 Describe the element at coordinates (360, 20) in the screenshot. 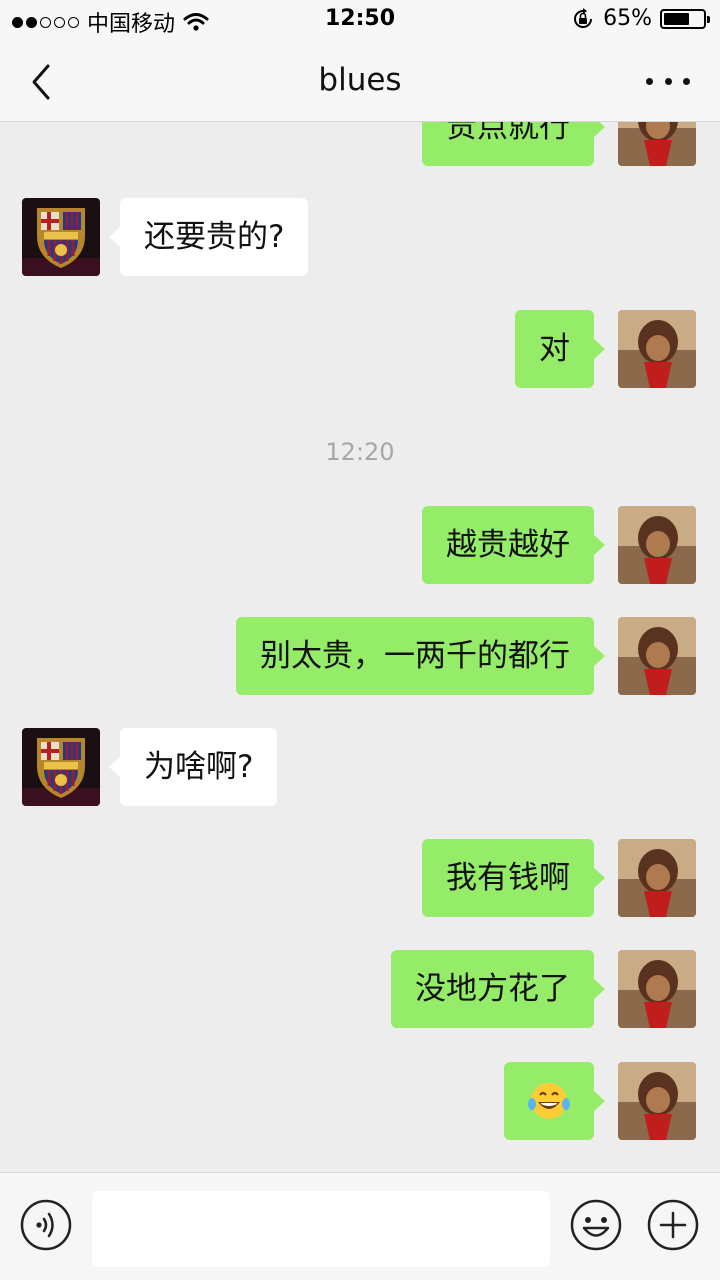

I see `status-bar: 中国移动 12:50 65%` at that location.